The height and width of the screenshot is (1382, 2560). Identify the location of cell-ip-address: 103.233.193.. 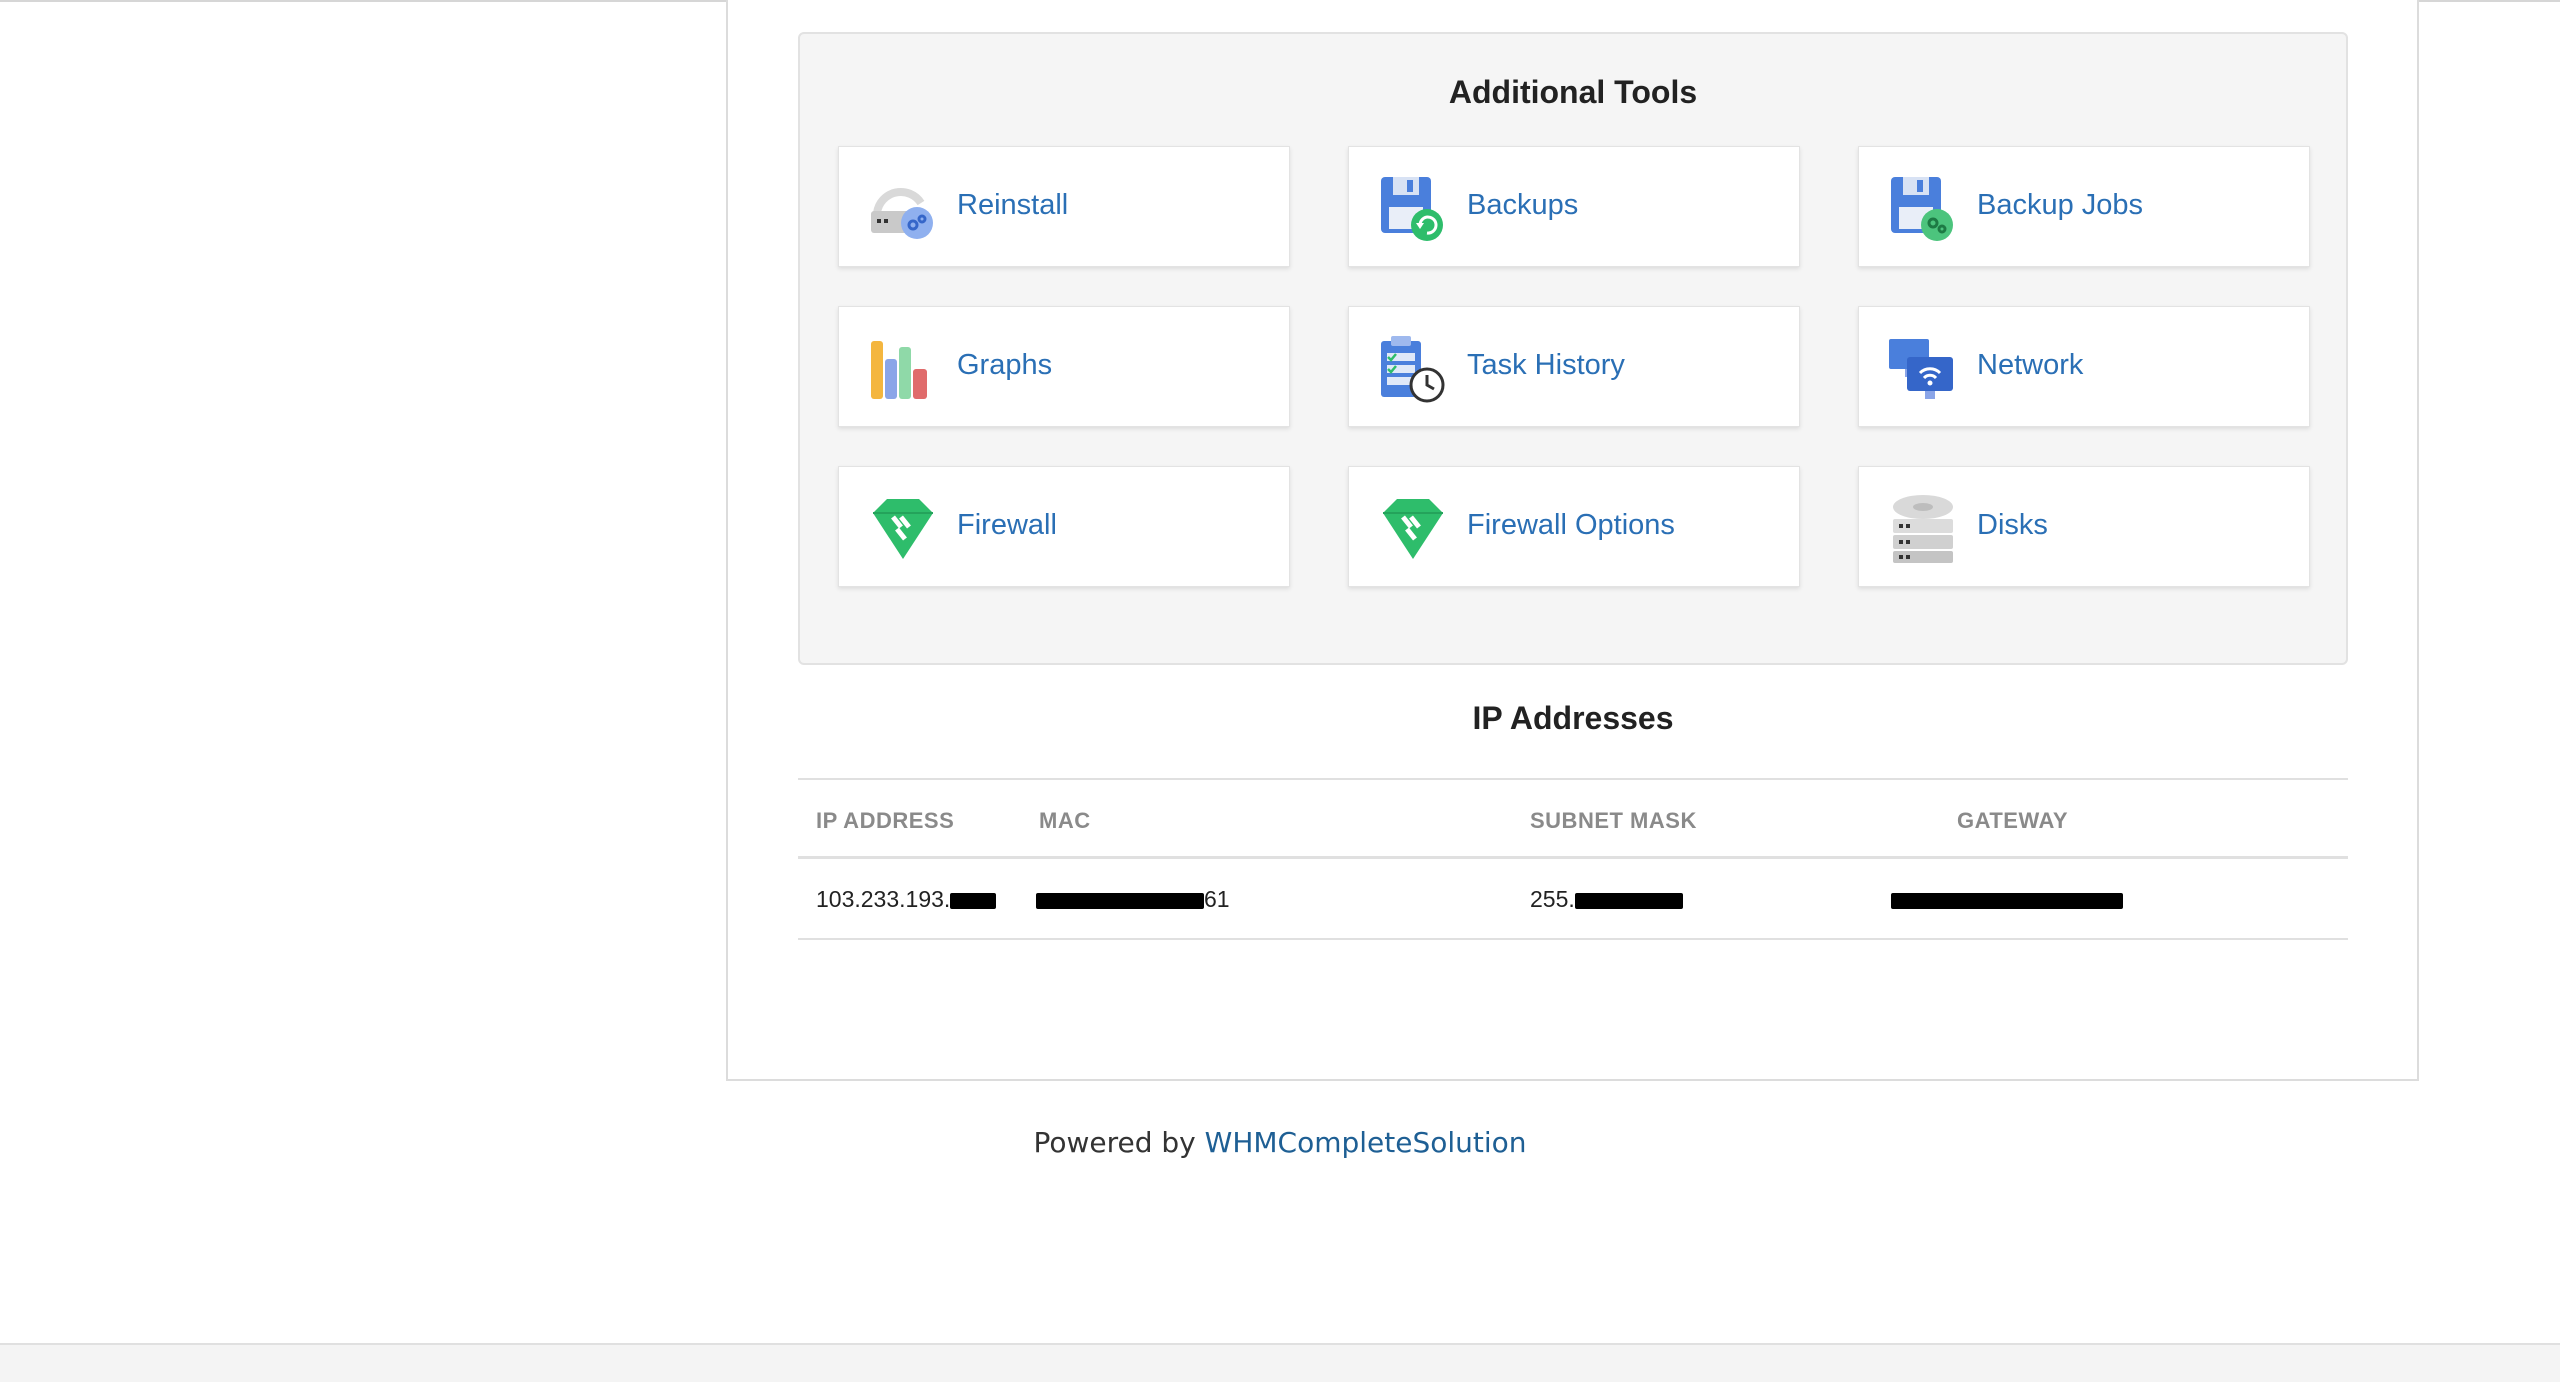
(906, 899).